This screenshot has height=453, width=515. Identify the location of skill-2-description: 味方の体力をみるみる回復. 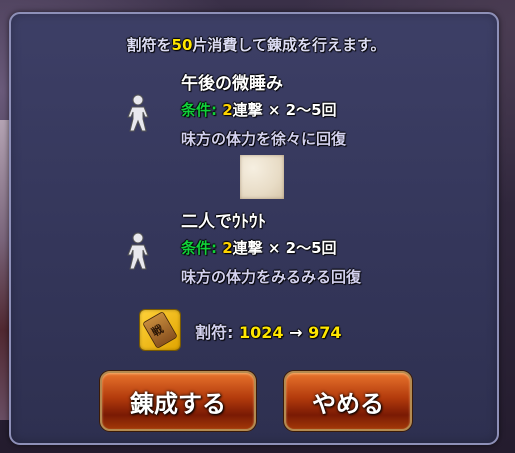
(271, 277).